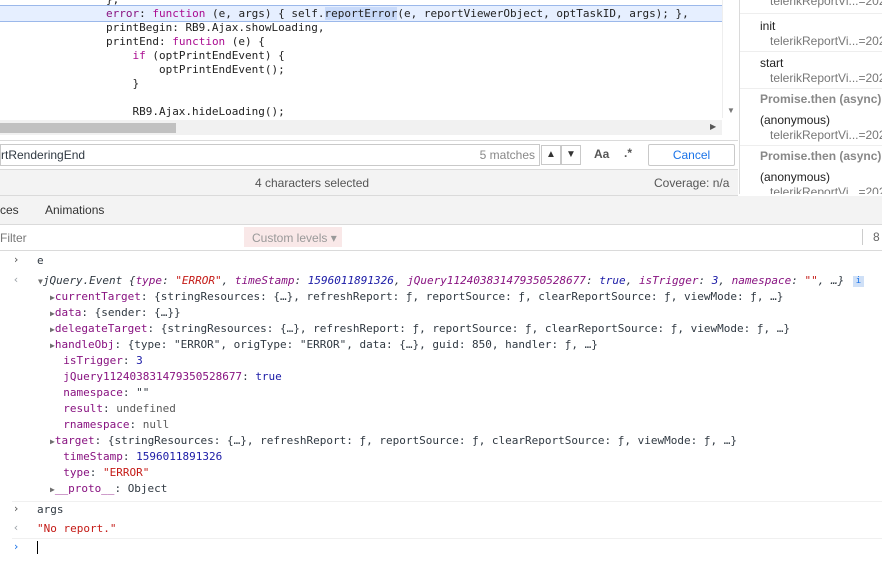 The width and height of the screenshot is (882, 562). I want to click on property-value: null, so click(156, 424).